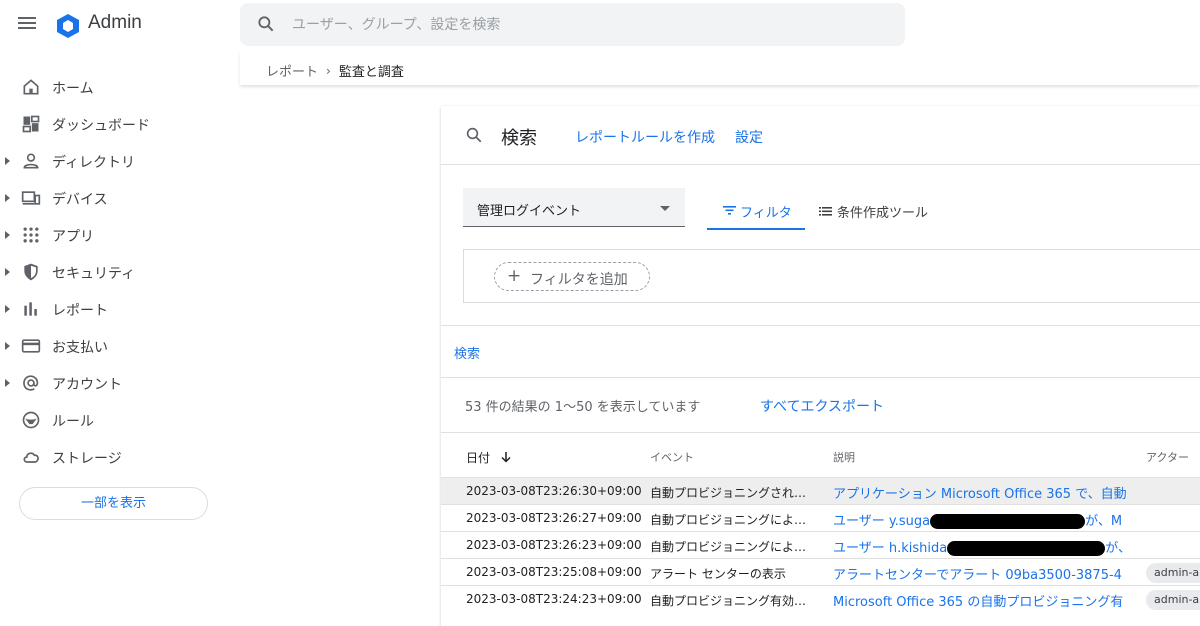 The image size is (1200, 626). What do you see at coordinates (115, 345) in the screenshot?
I see `sidebar-item-billing: お支払い` at bounding box center [115, 345].